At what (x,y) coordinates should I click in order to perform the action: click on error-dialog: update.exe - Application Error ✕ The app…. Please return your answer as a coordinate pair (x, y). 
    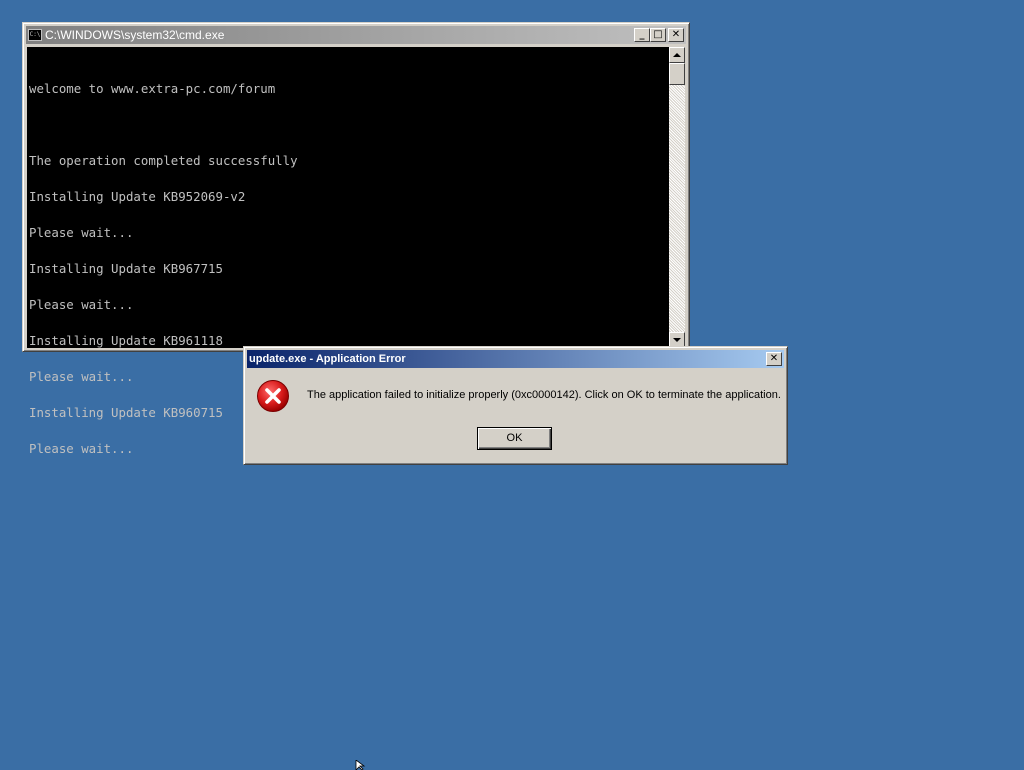
    Looking at the image, I should click on (515, 405).